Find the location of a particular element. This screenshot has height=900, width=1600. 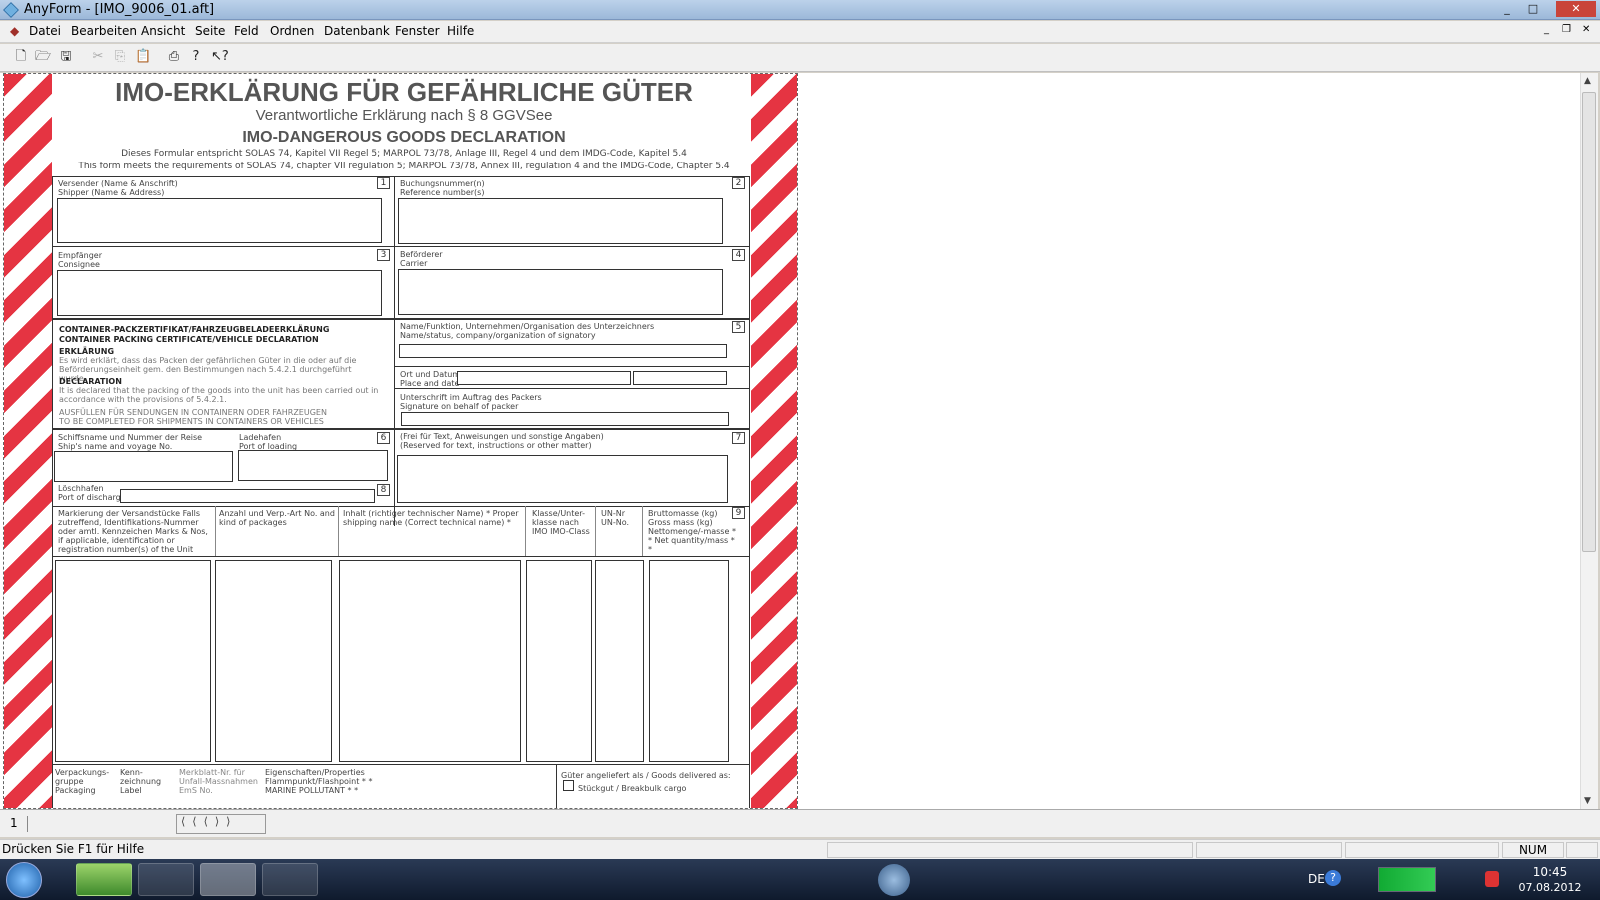

shipper-field is located at coordinates (219, 220).